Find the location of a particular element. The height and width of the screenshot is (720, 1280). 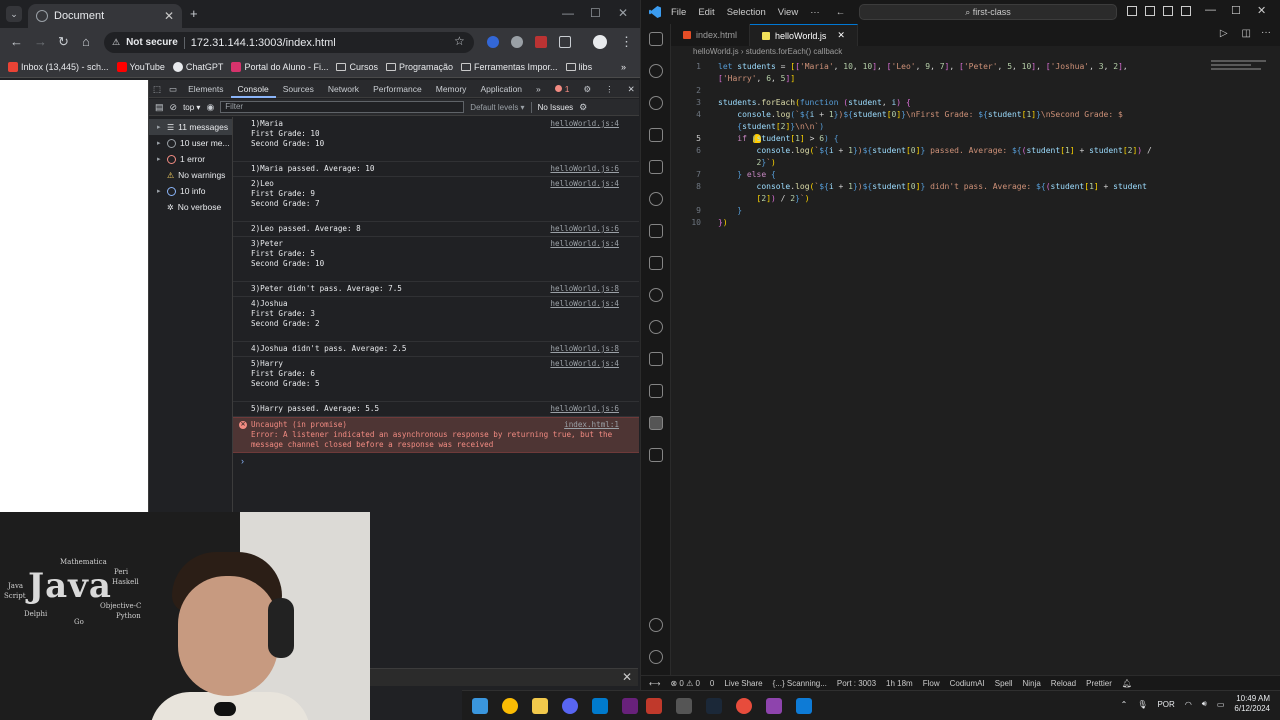

database-icon is located at coordinates (656, 391).